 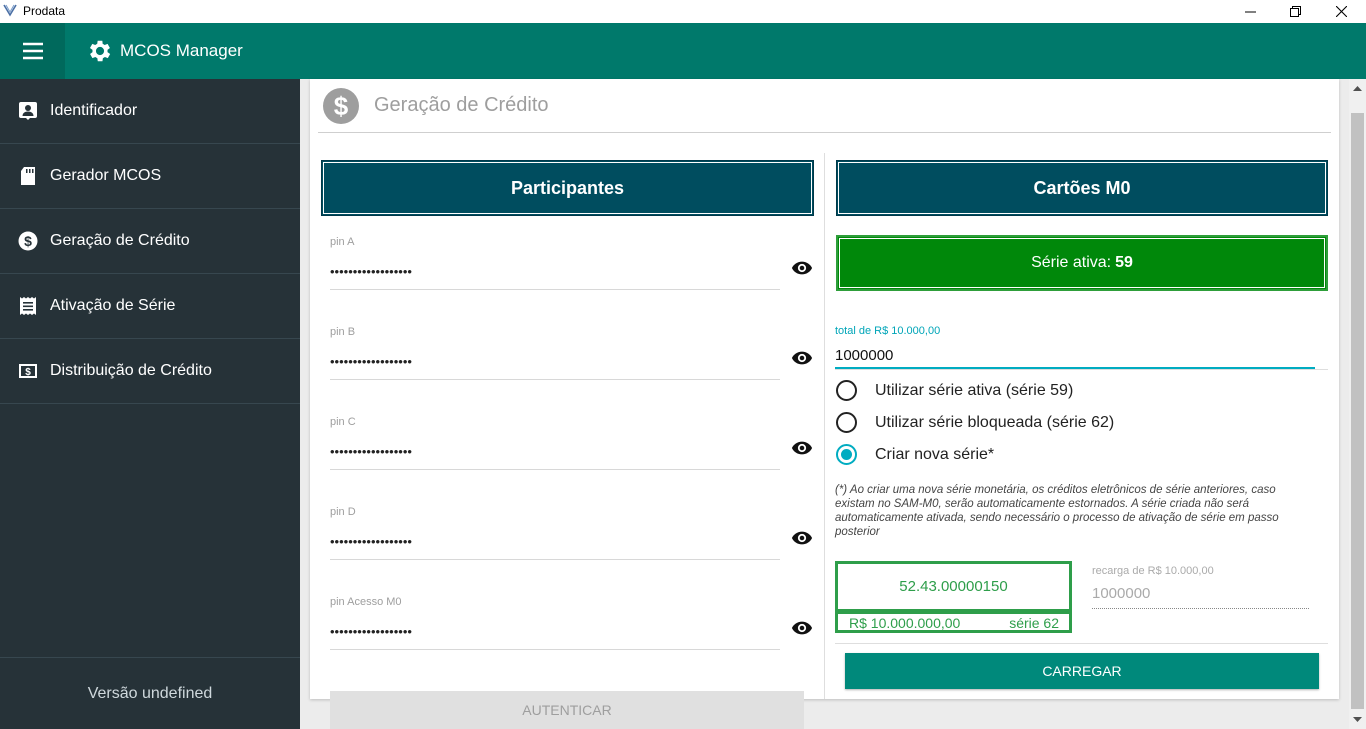 I want to click on pin-a-label: pin A, so click(x=342, y=242).